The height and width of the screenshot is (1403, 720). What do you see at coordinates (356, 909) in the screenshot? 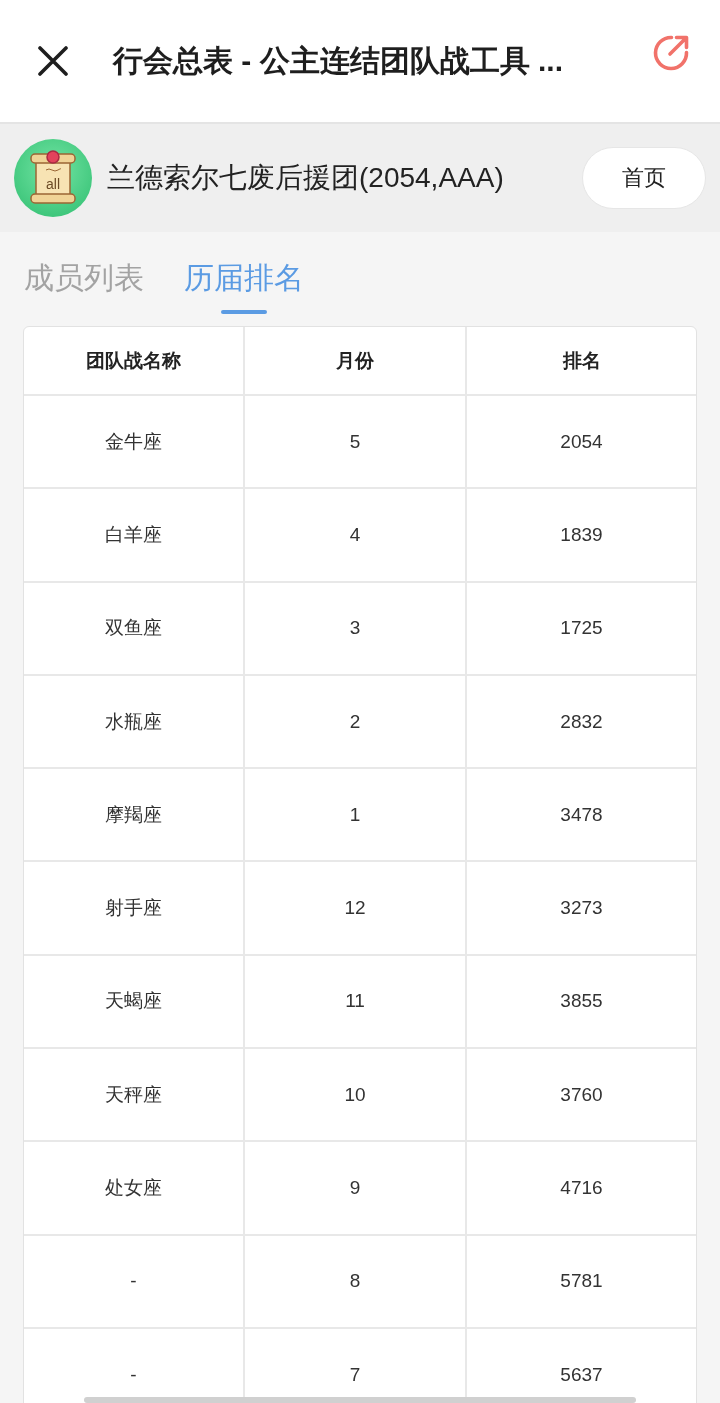
I see `table-cell: 12` at bounding box center [356, 909].